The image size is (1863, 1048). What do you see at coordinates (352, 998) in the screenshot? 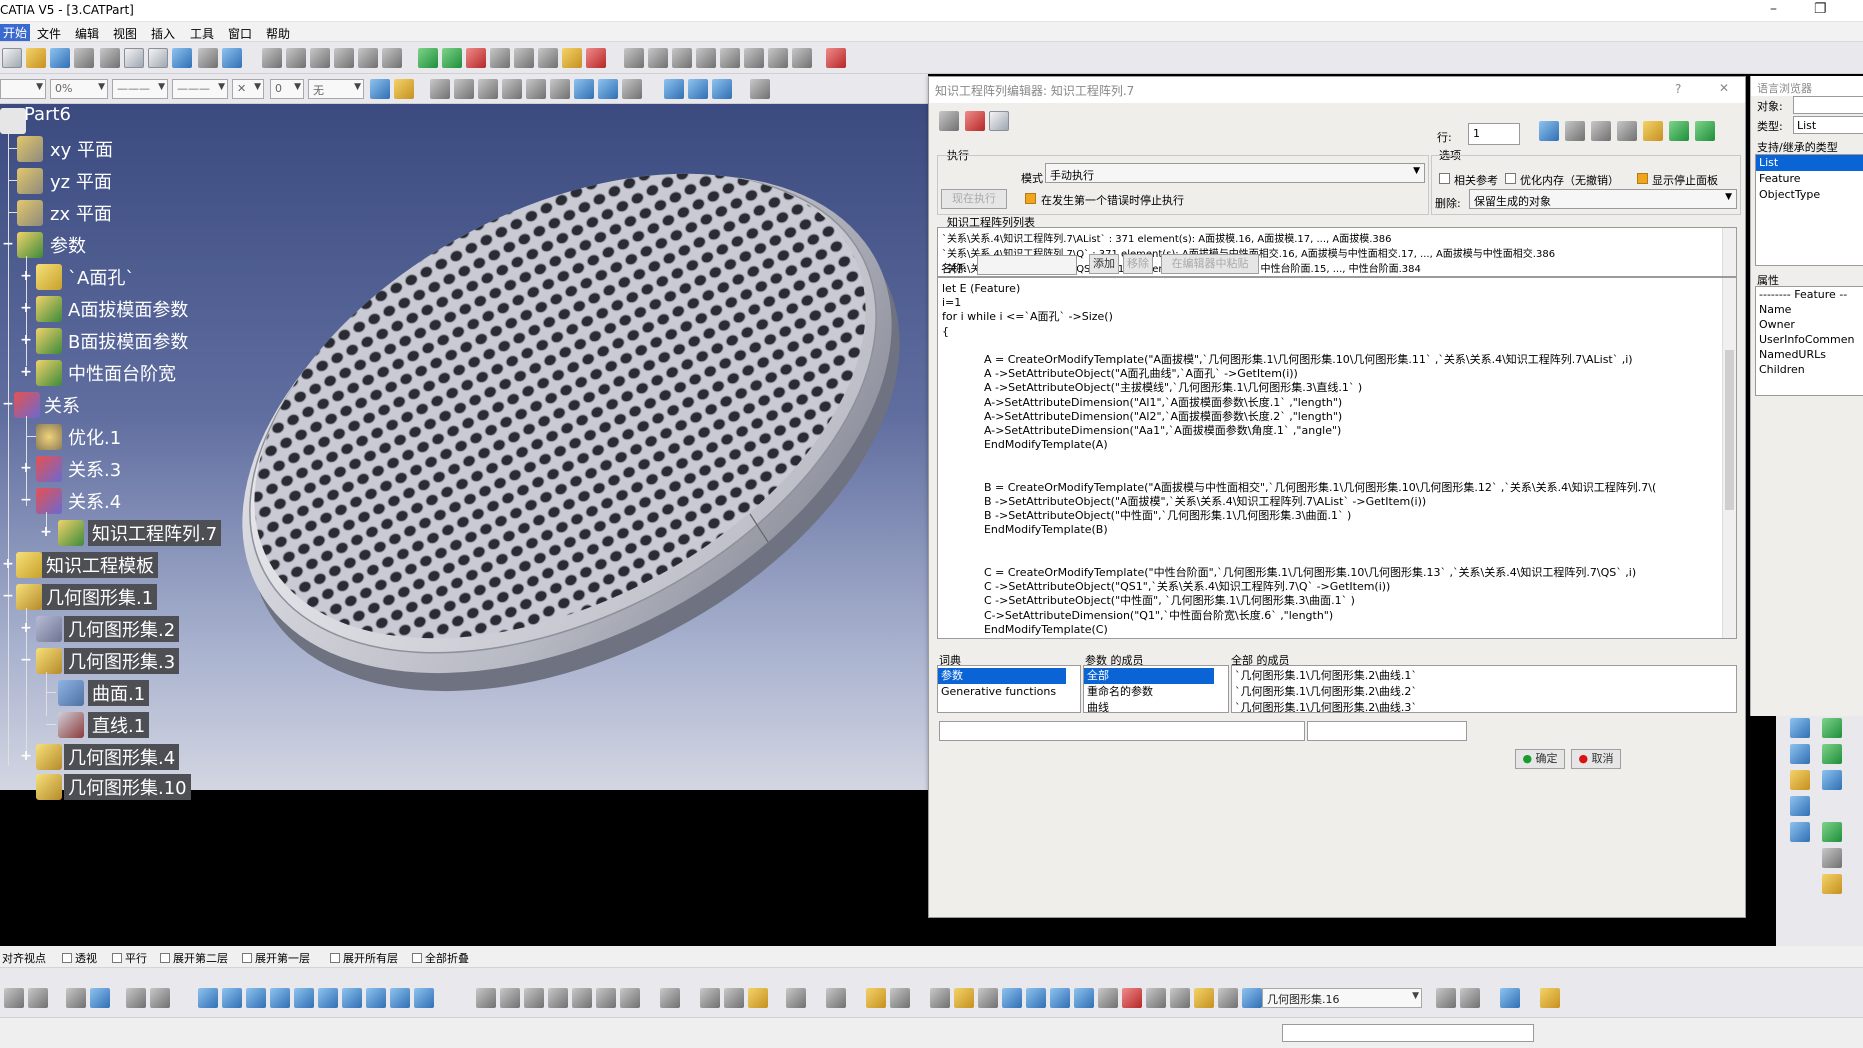
I see `iso-view-icon` at bounding box center [352, 998].